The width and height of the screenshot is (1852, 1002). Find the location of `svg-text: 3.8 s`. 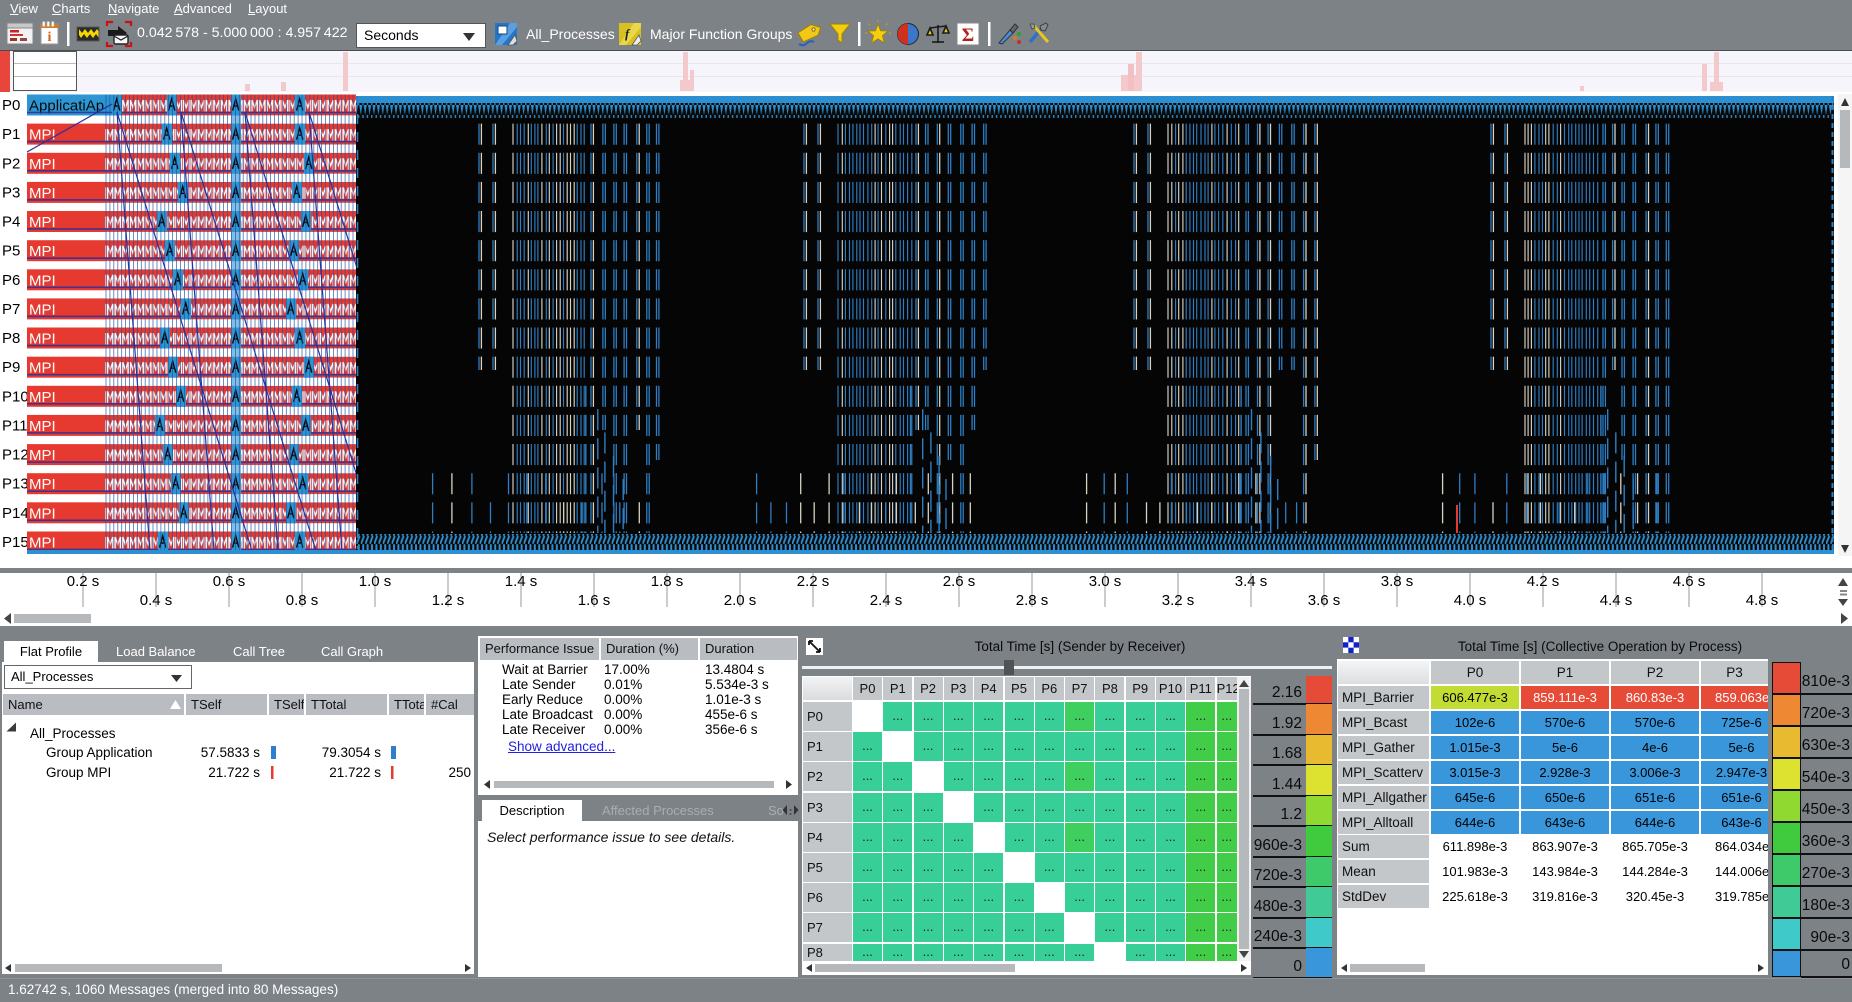

svg-text: 3.8 s is located at coordinates (1397, 581).